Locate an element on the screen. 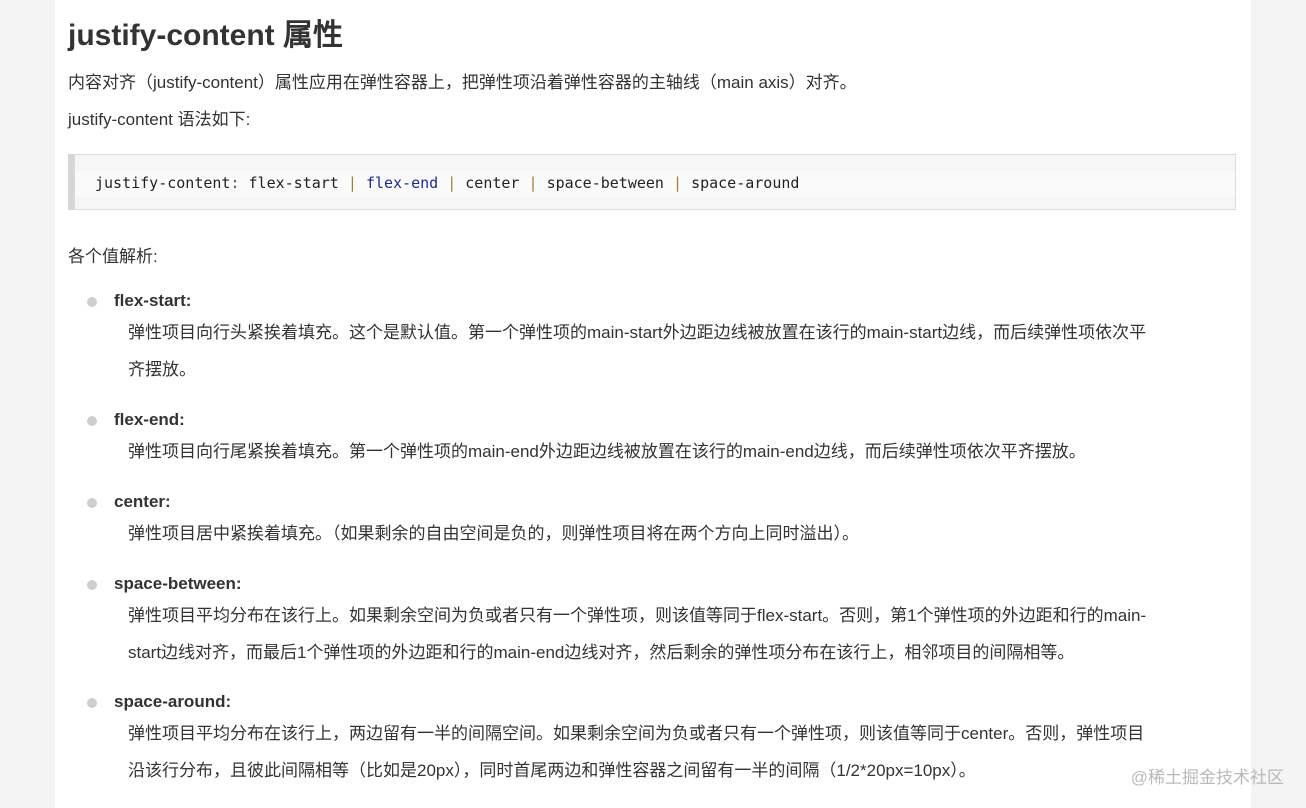 The height and width of the screenshot is (808, 1306). syntax-intro: justify-content 语法如下: is located at coordinates (159, 119).